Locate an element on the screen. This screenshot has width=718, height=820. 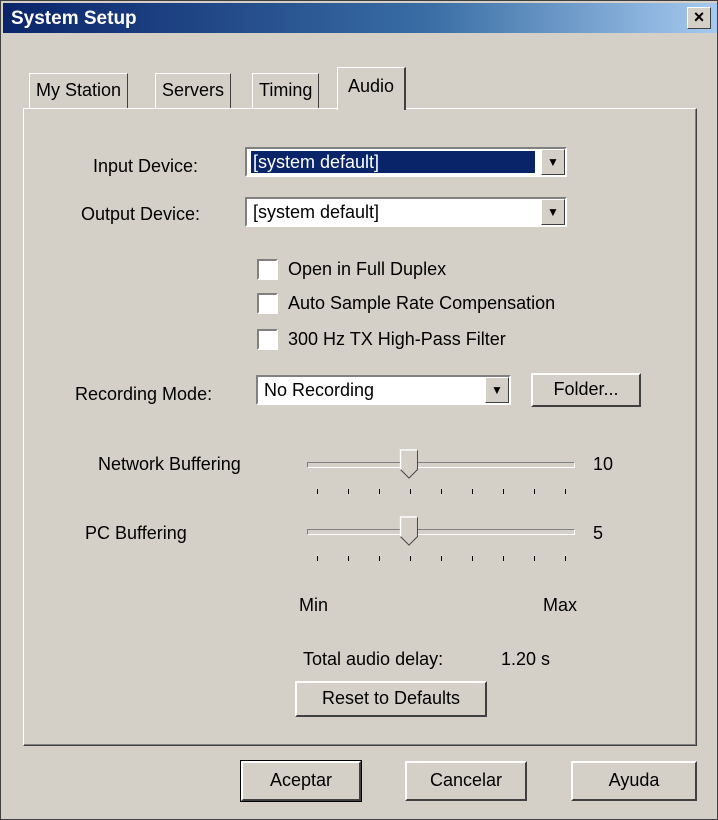
full-duplex-label: Open in Full Duplex is located at coordinates (367, 268).